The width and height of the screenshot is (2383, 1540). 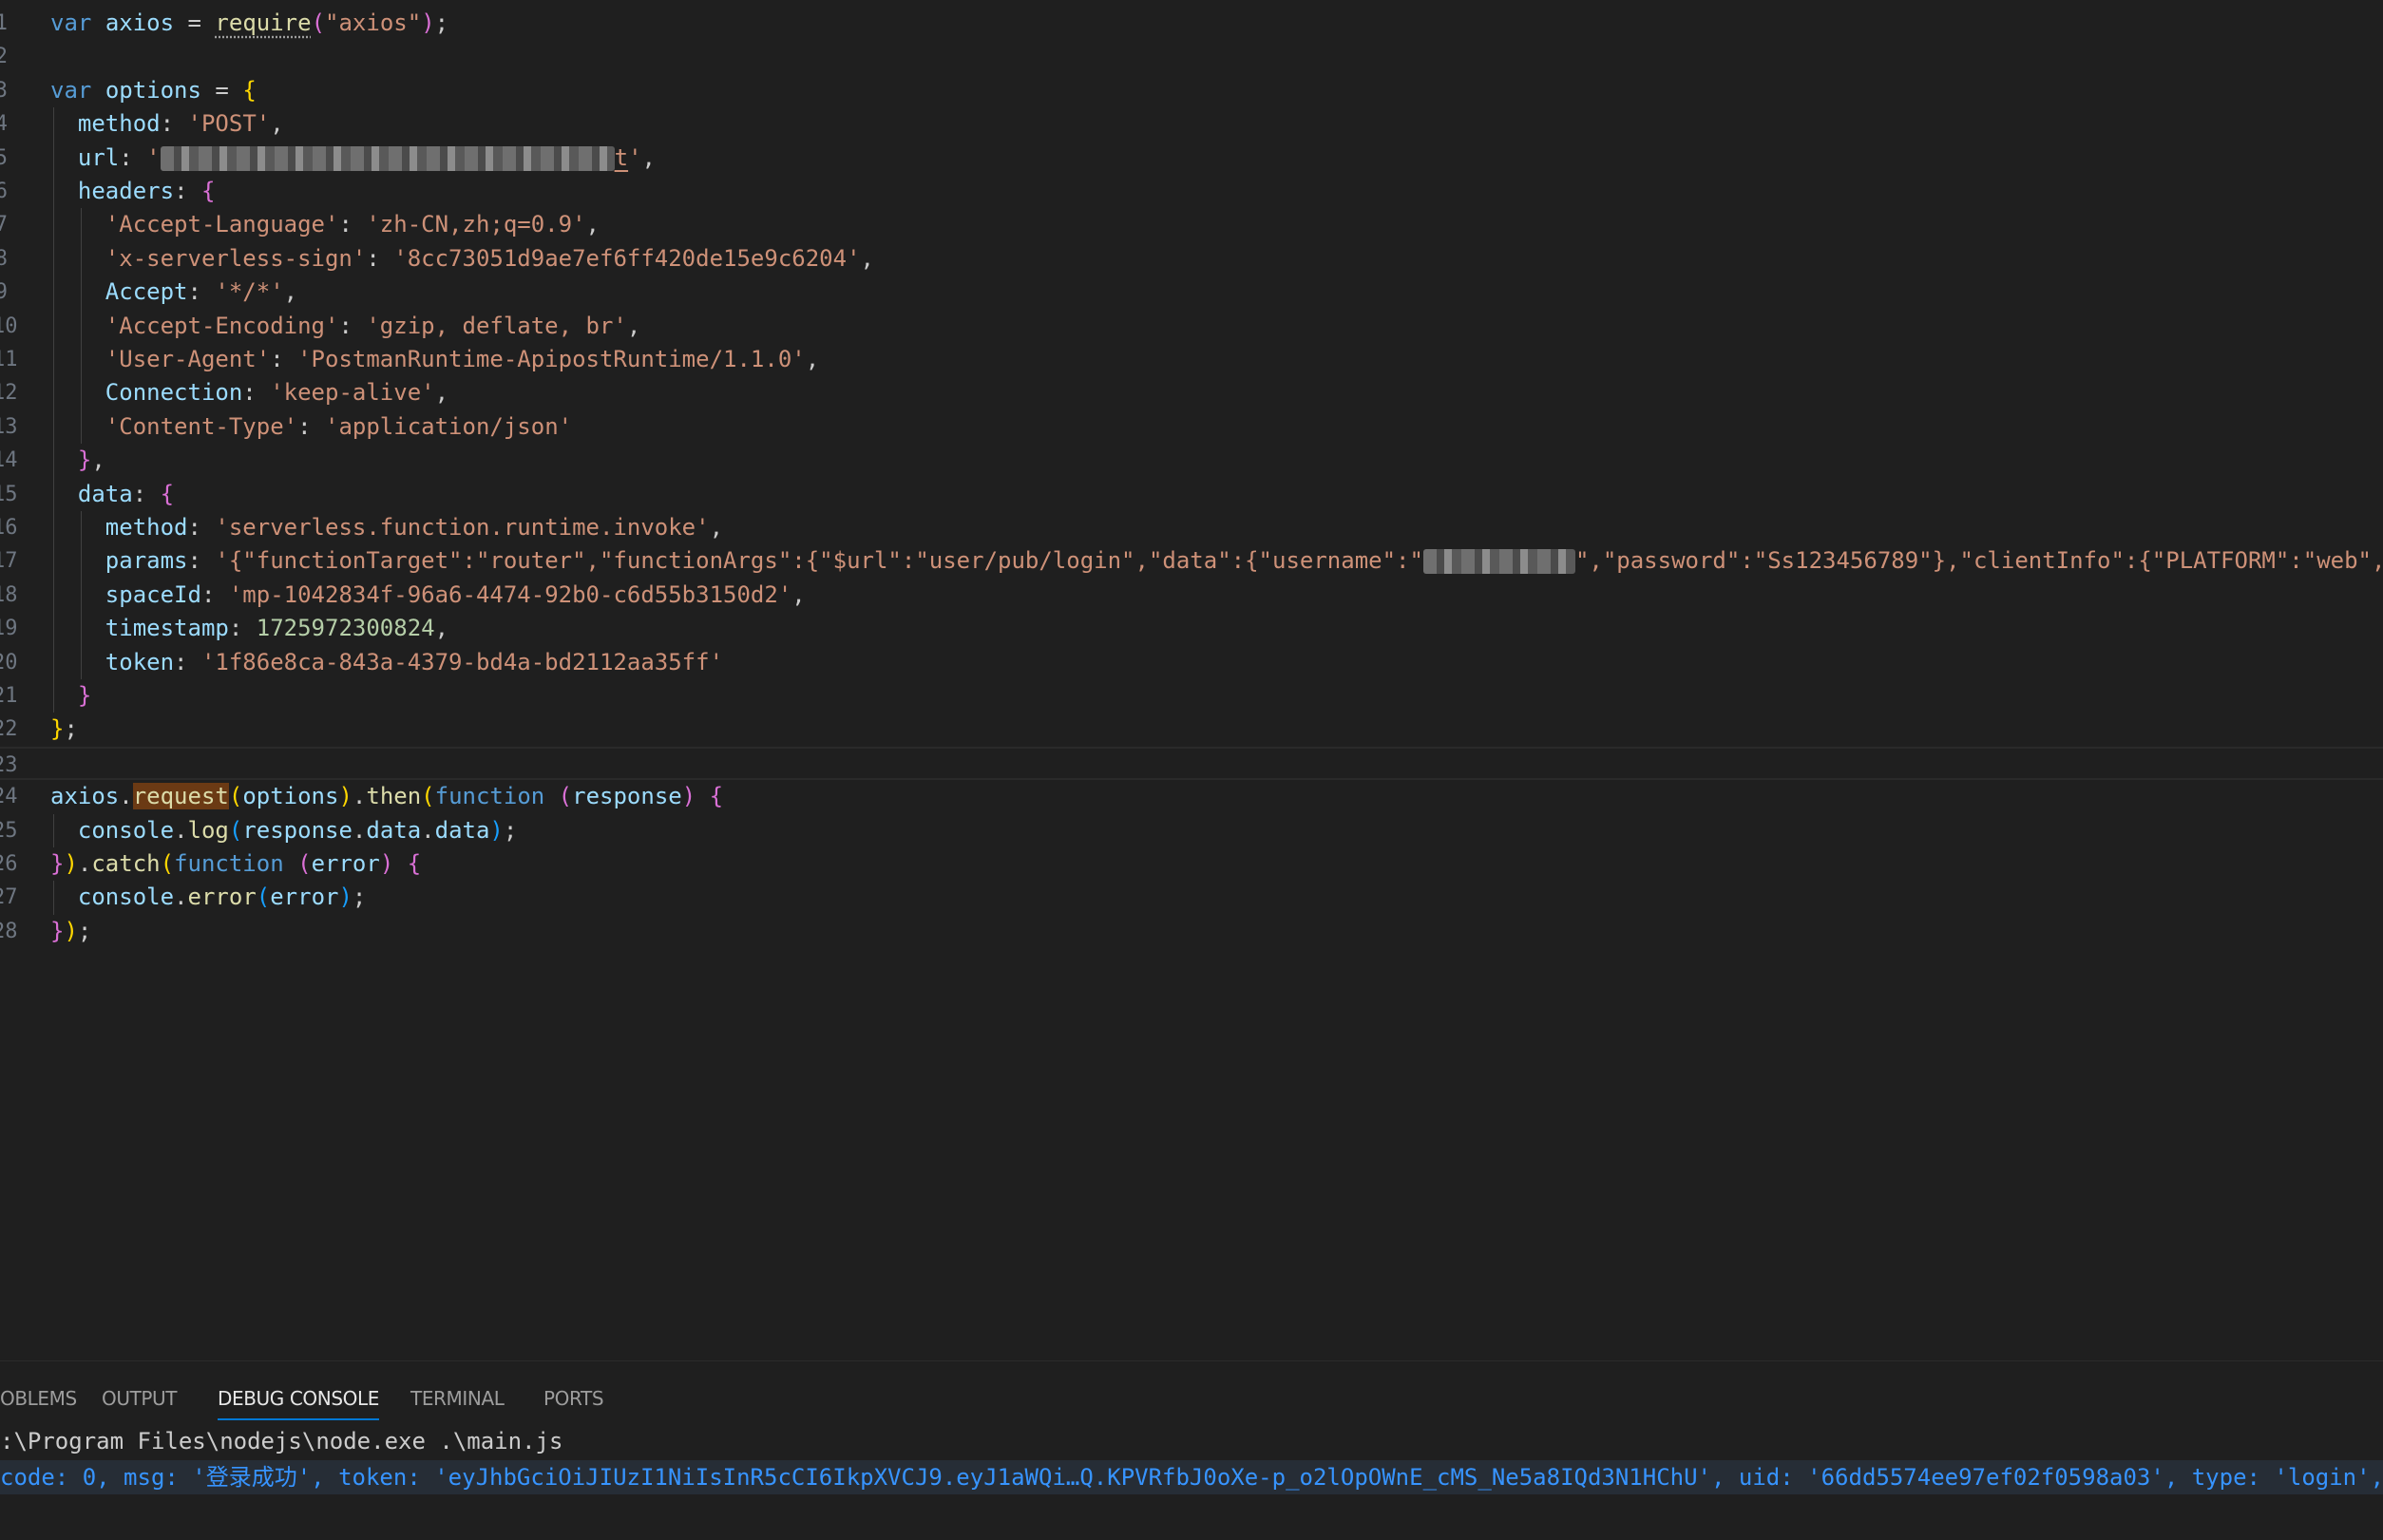 What do you see at coordinates (1191, 427) in the screenshot?
I see `code-line: 13 'Content-Type': 'application/json'` at bounding box center [1191, 427].